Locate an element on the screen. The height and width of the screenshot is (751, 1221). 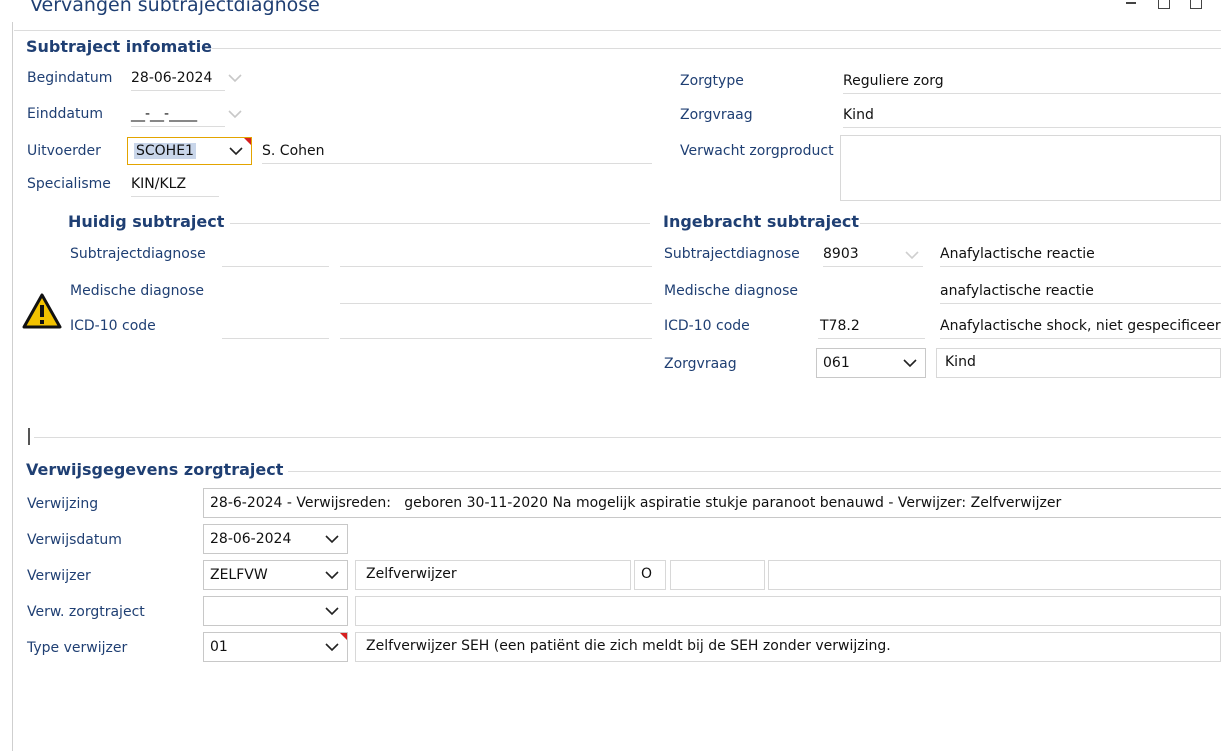
verwijzer-label: Verwijzer is located at coordinates (59, 576).